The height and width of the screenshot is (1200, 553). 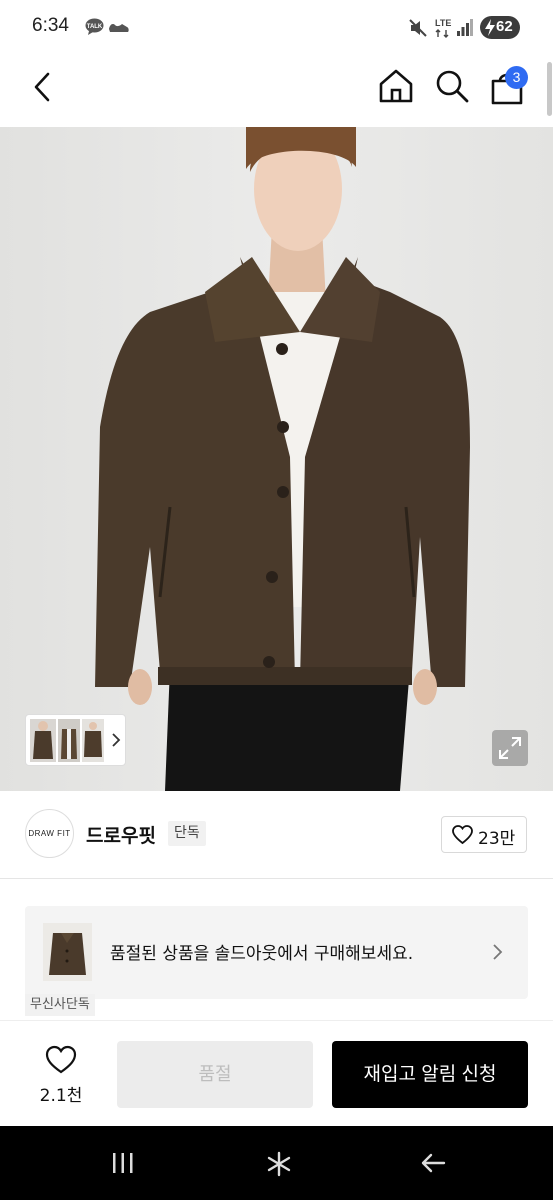 I want to click on action-bar: 2.1천 품절 재입고 알림 신청, so click(x=276, y=1073).